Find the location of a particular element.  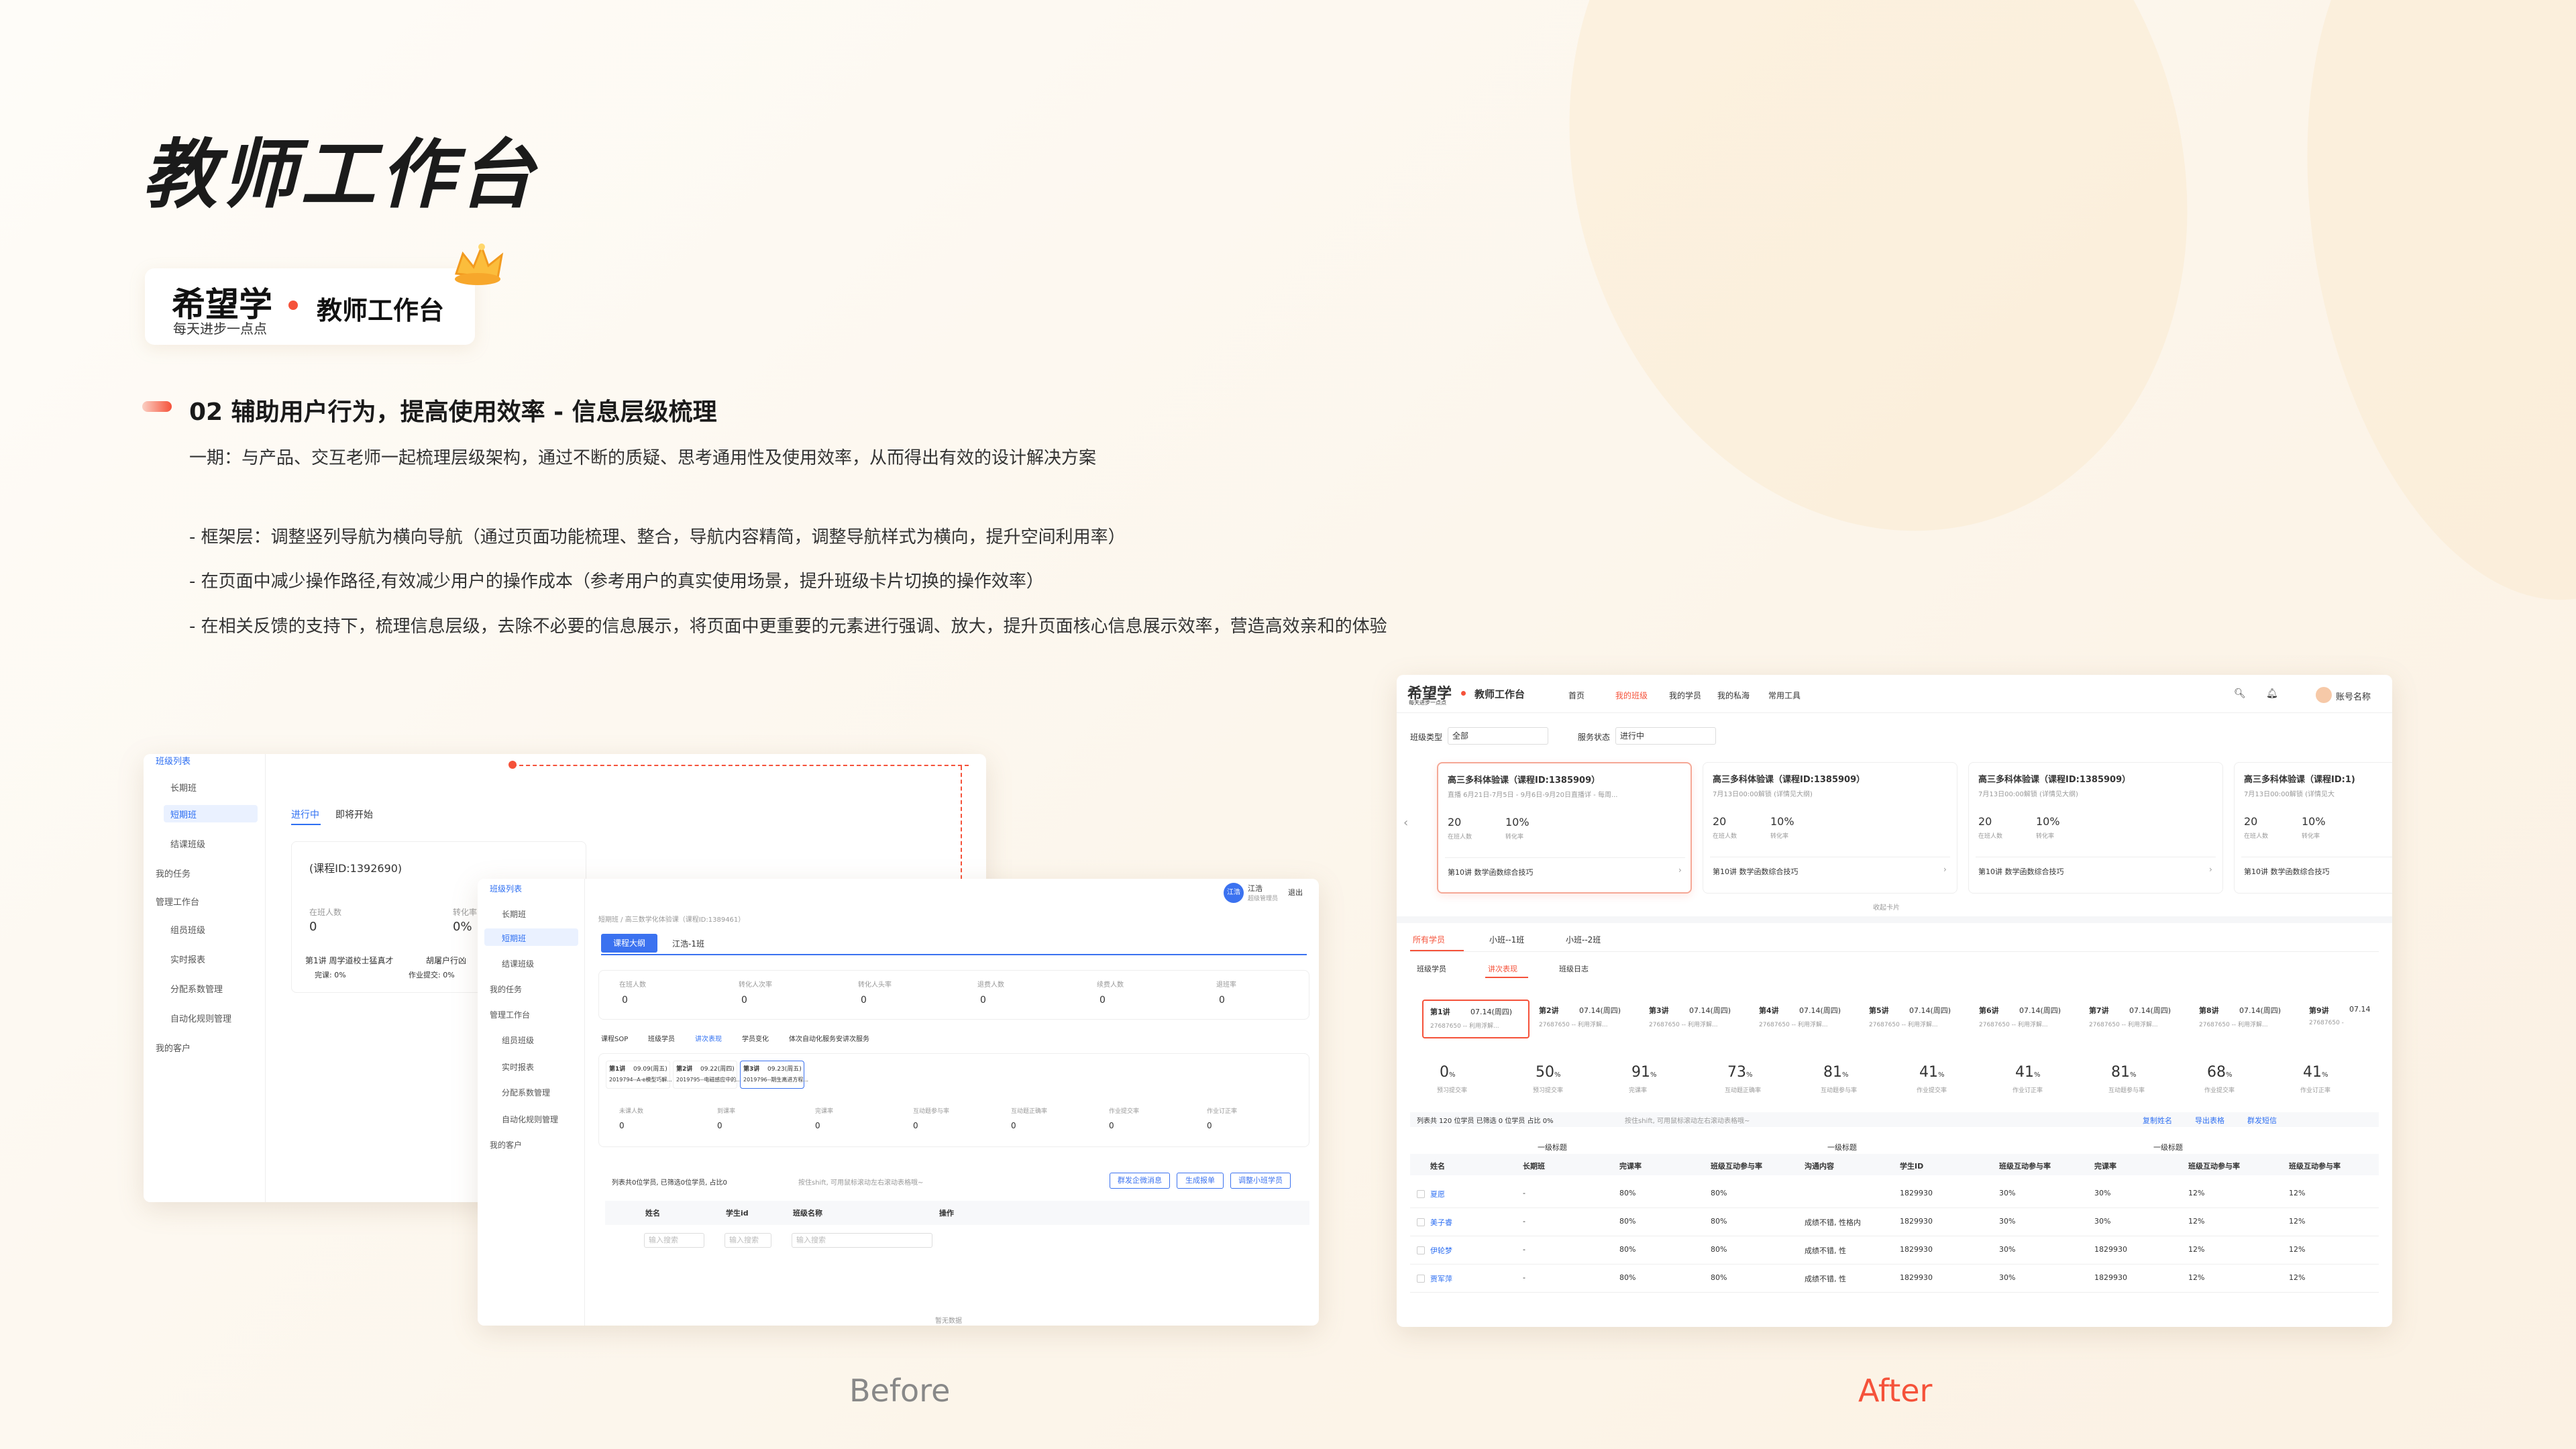

subtab-item: 安讲次服务 is located at coordinates (852, 1038).